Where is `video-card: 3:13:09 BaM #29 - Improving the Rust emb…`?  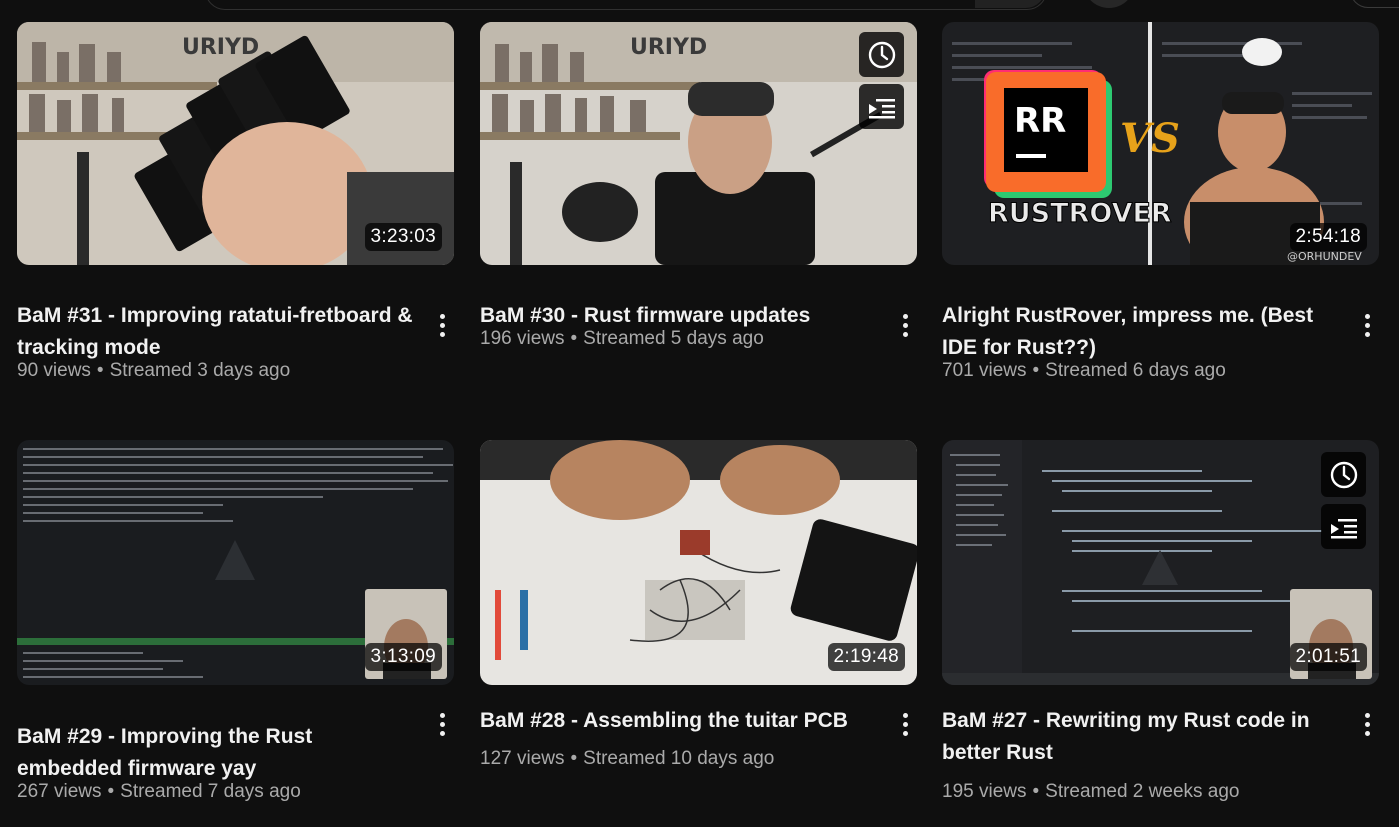
video-card: 3:13:09 BaM #29 - Improving the Rust emb… is located at coordinates (235, 621).